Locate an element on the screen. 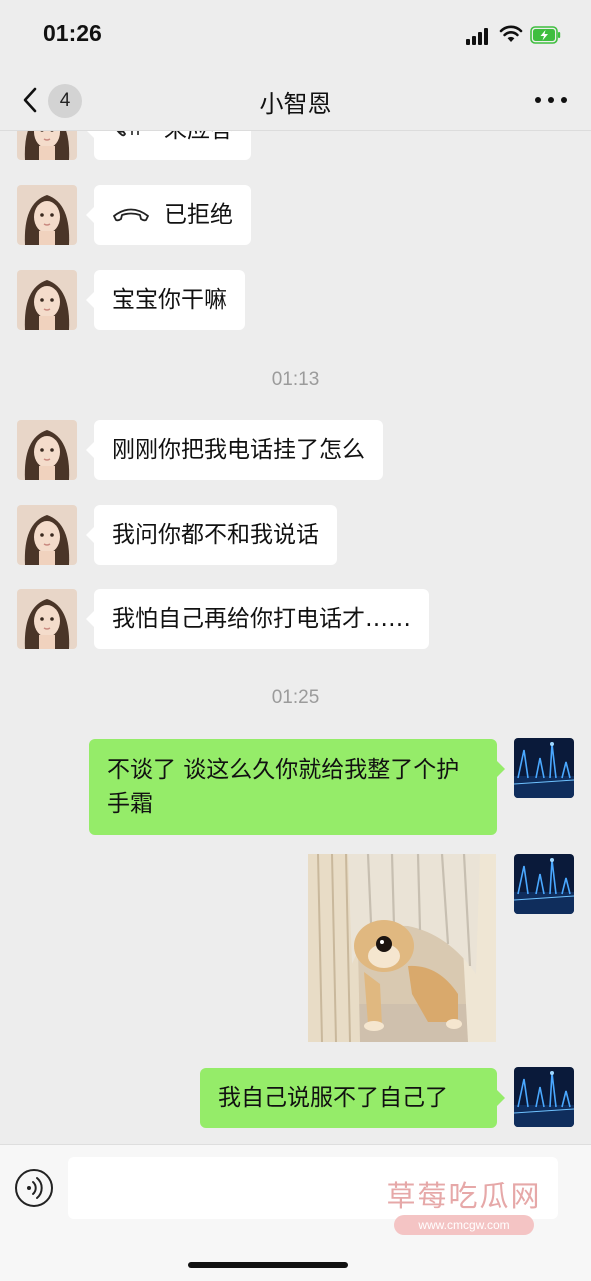 Image resolution: width=591 pixels, height=1281 pixels. voice-icon is located at coordinates (35, 1188).